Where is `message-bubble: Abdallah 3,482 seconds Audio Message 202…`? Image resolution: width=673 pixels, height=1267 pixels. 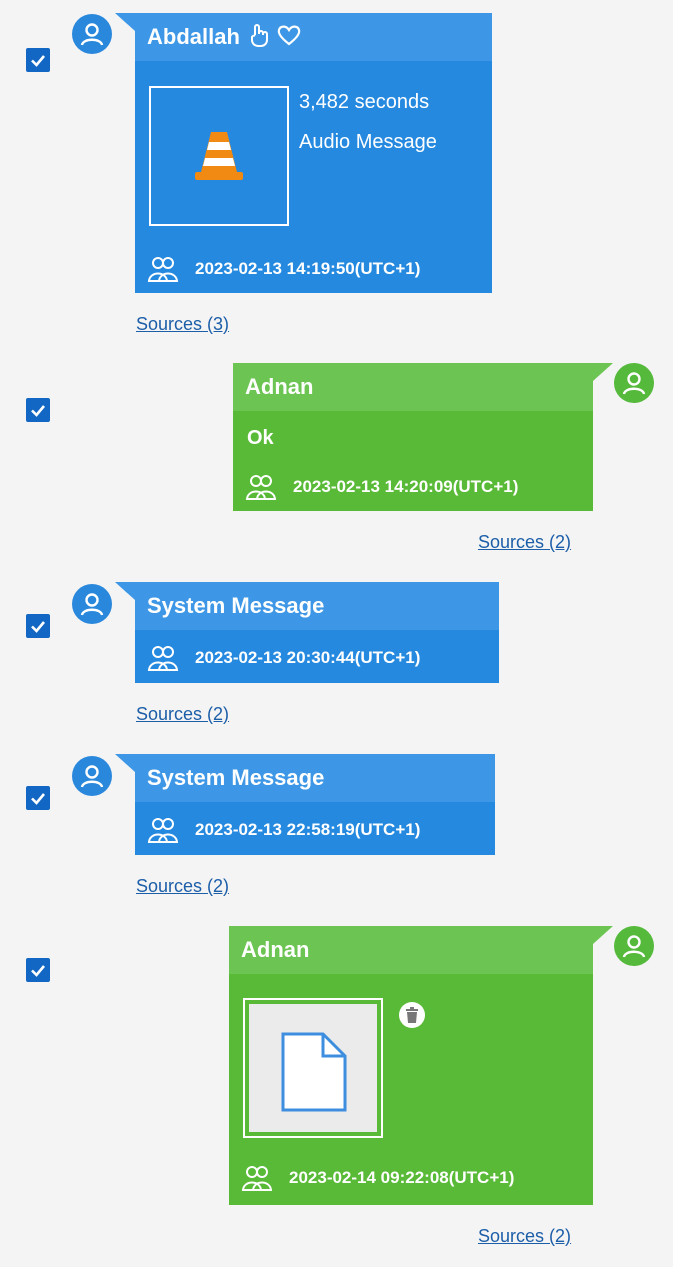 message-bubble: Abdallah 3,482 seconds Audio Message 202… is located at coordinates (303, 153).